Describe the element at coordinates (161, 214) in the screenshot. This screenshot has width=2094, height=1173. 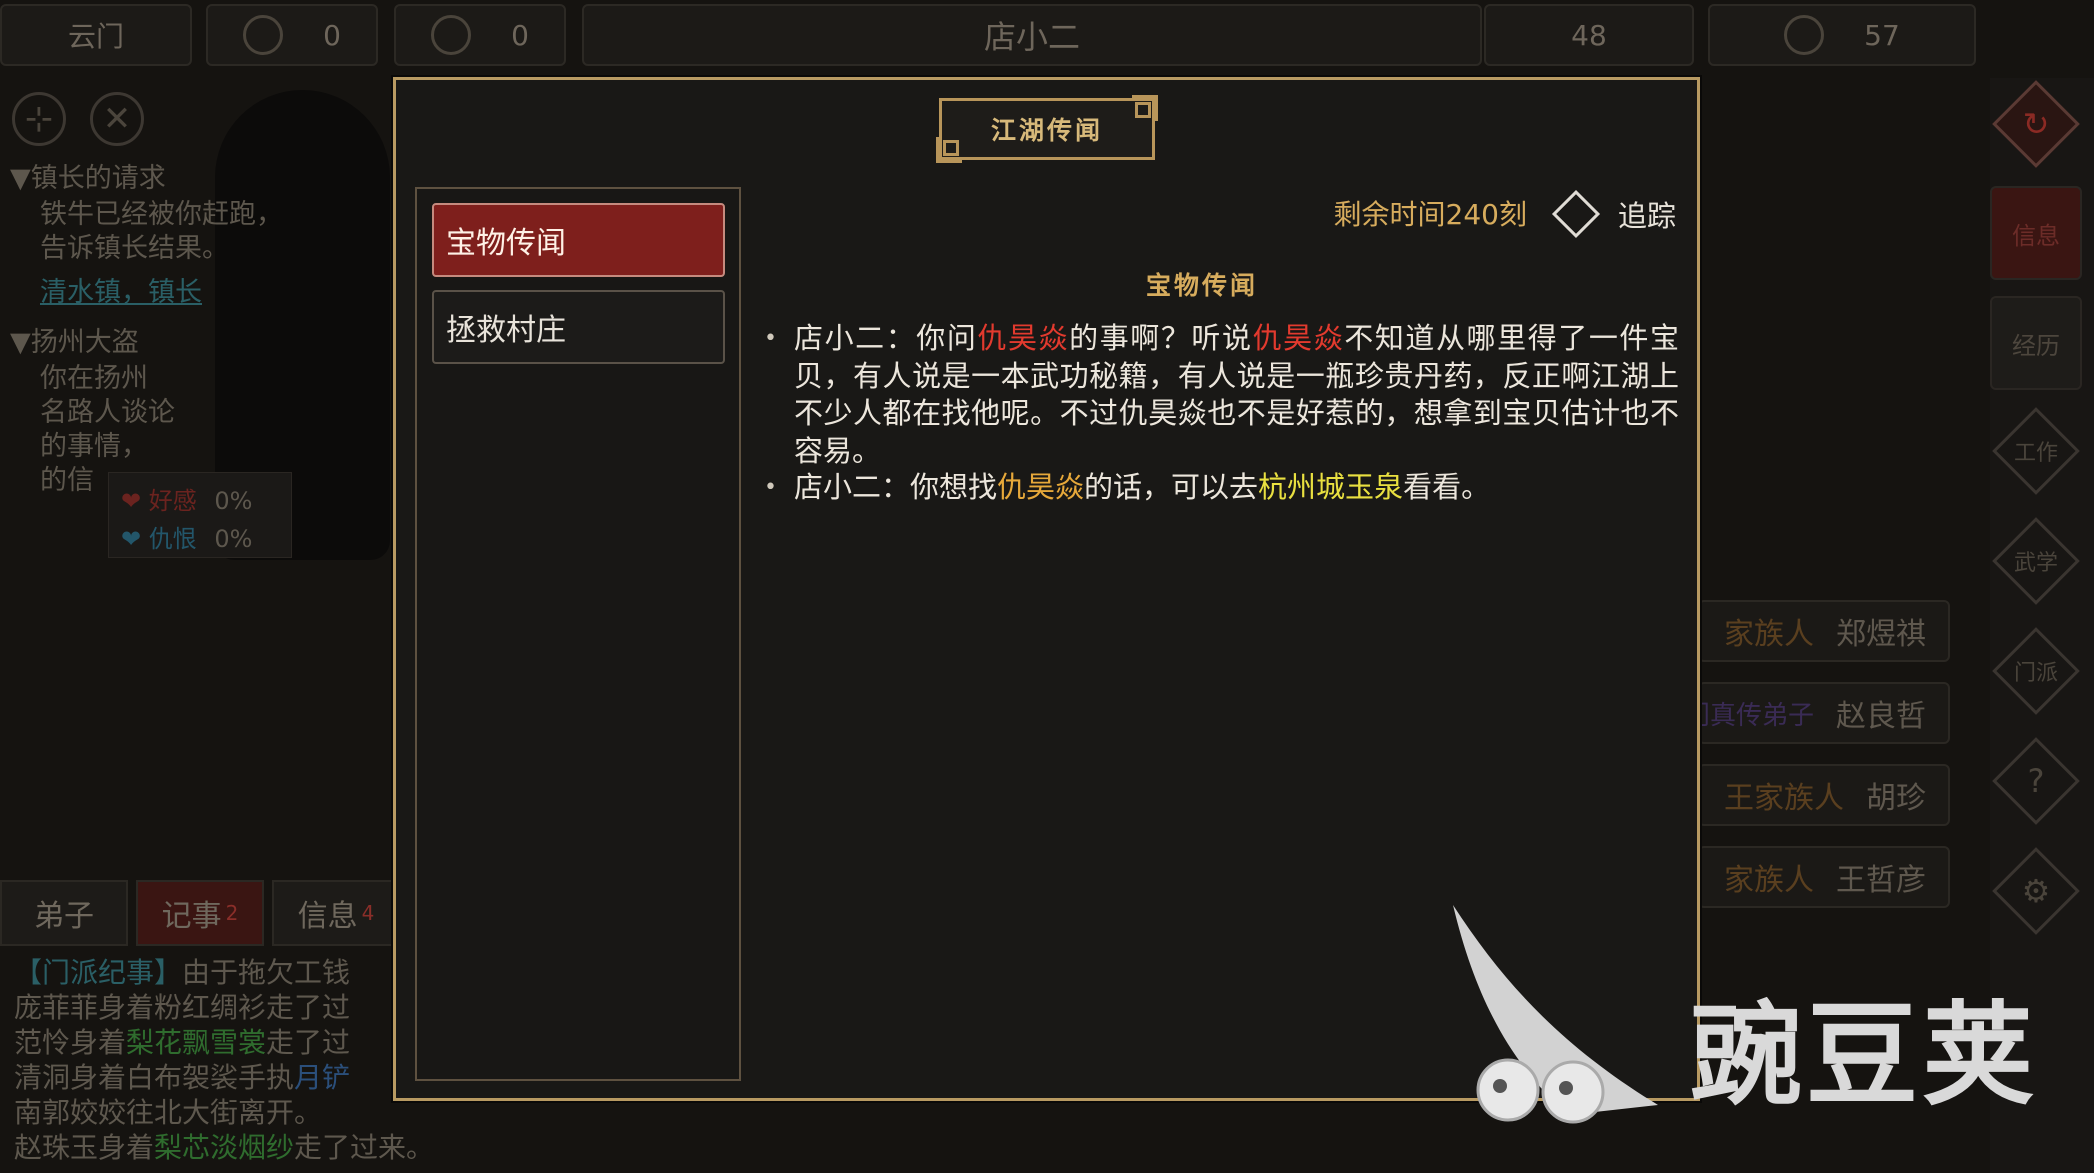
I see `quest-1-line1: 铁牛已经被你赶跑，` at that location.